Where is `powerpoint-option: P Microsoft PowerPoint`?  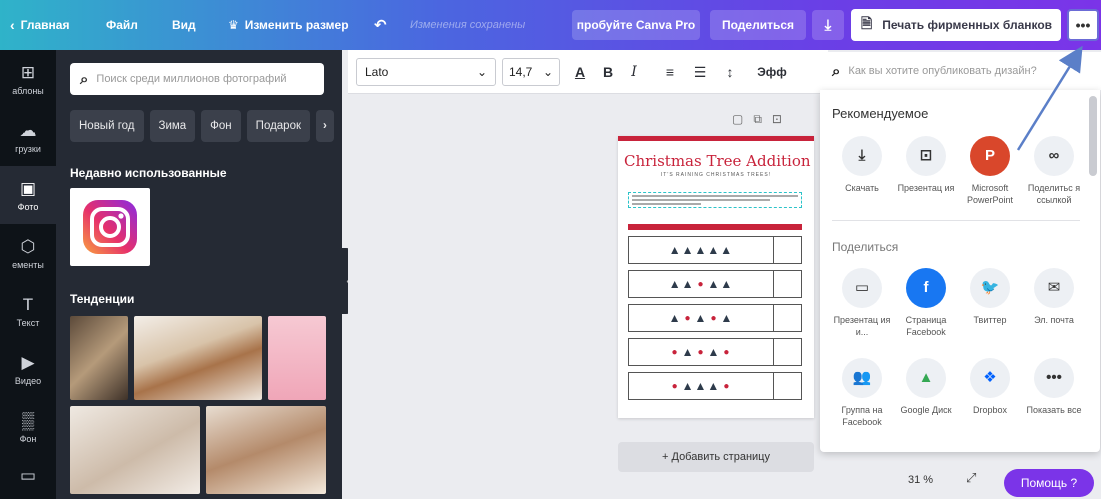
powerpoint-option: P Microsoft PowerPoint is located at coordinates (990, 171).